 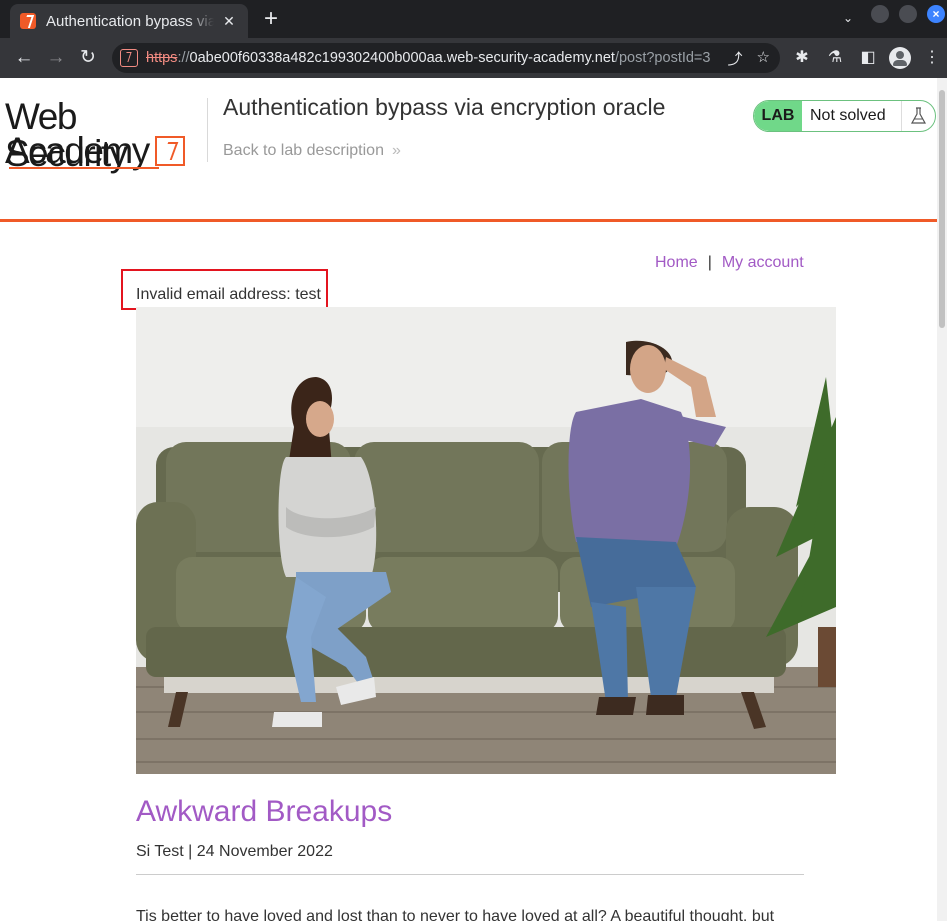 What do you see at coordinates (735, 58) in the screenshot?
I see `share-icon: ⤴` at bounding box center [735, 58].